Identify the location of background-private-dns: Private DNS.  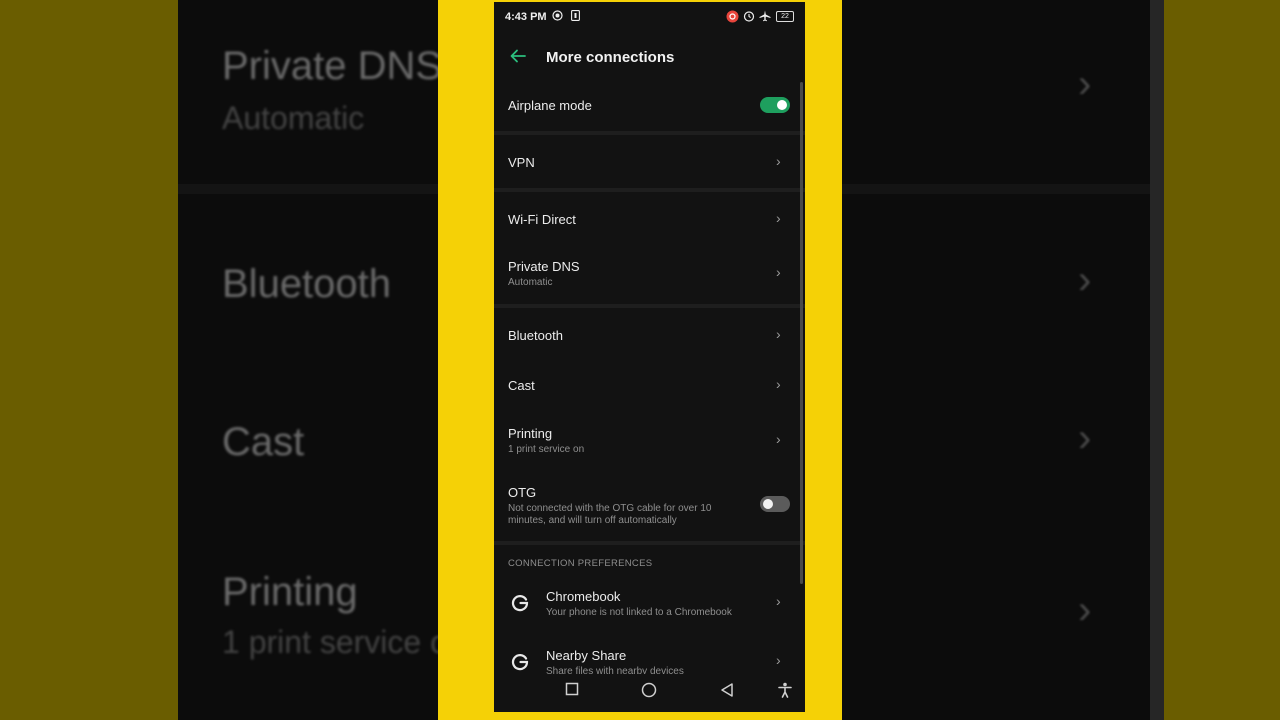
(332, 66).